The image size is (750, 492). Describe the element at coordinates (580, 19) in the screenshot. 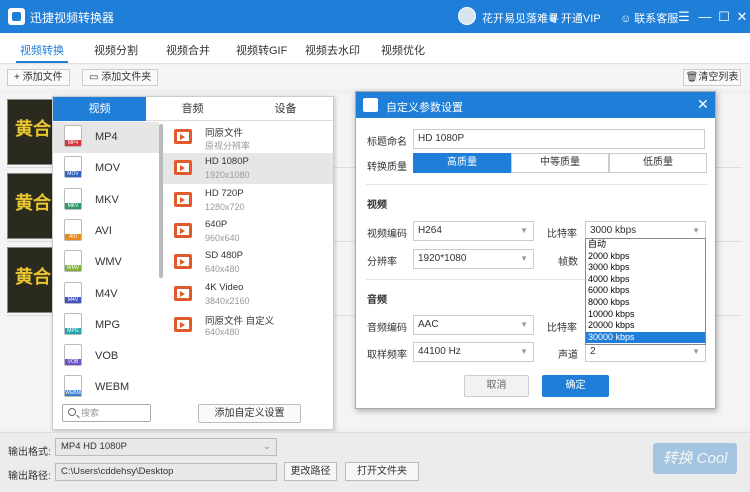

I see `vip-label: 开通VIP` at that location.